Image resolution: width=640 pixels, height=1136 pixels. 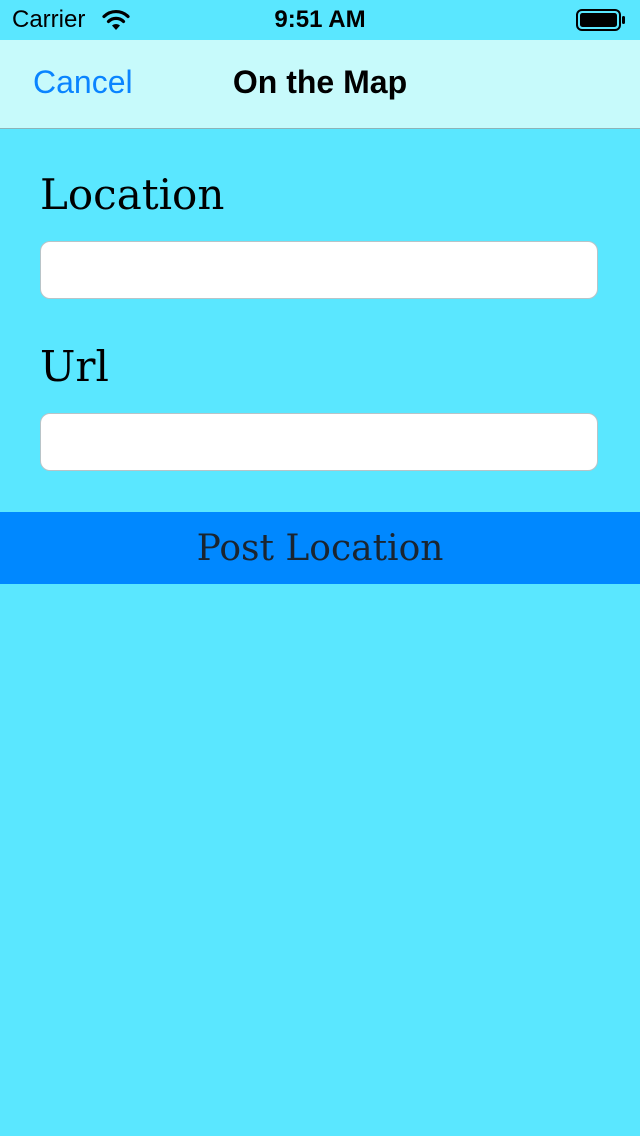 I want to click on battery-icon, so click(x=600, y=20).